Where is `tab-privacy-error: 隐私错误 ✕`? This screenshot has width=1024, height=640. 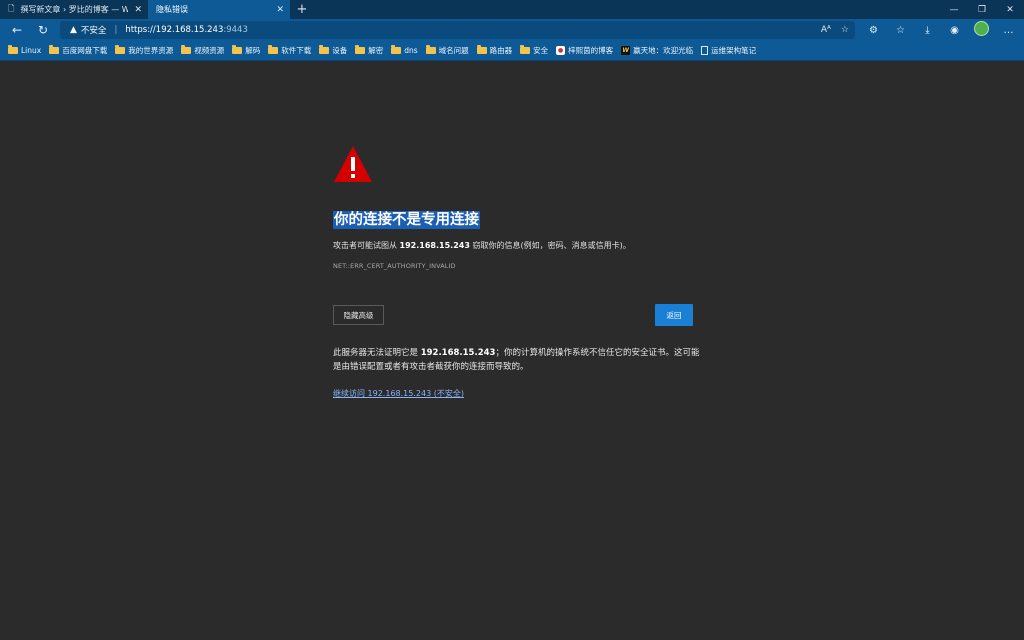
tab-privacy-error: 隐私错误 ✕ is located at coordinates (219, 9).